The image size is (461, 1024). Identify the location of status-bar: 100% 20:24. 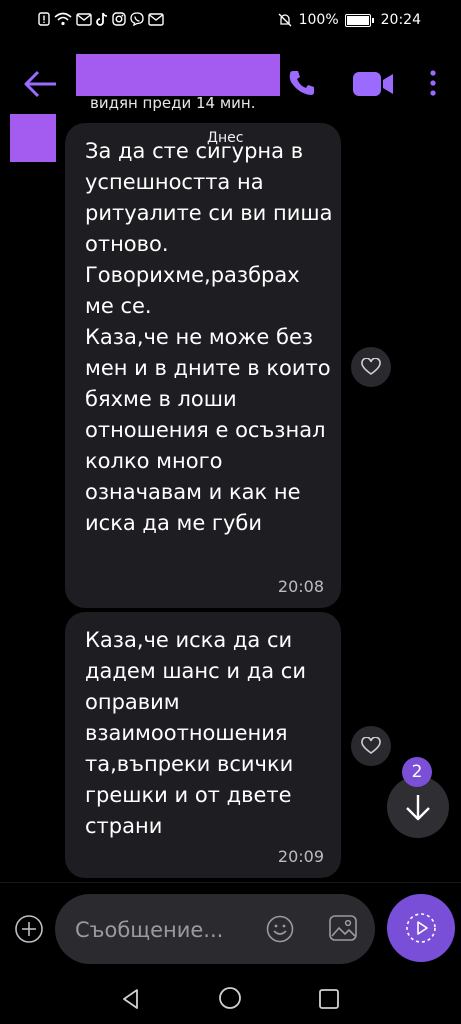
(230, 22).